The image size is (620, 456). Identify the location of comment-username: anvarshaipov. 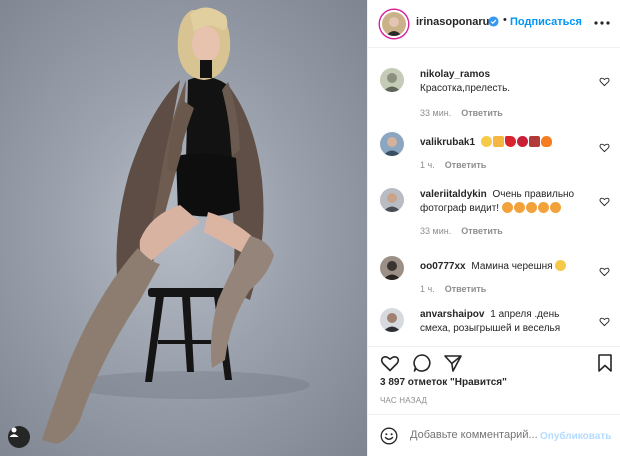
(452, 314).